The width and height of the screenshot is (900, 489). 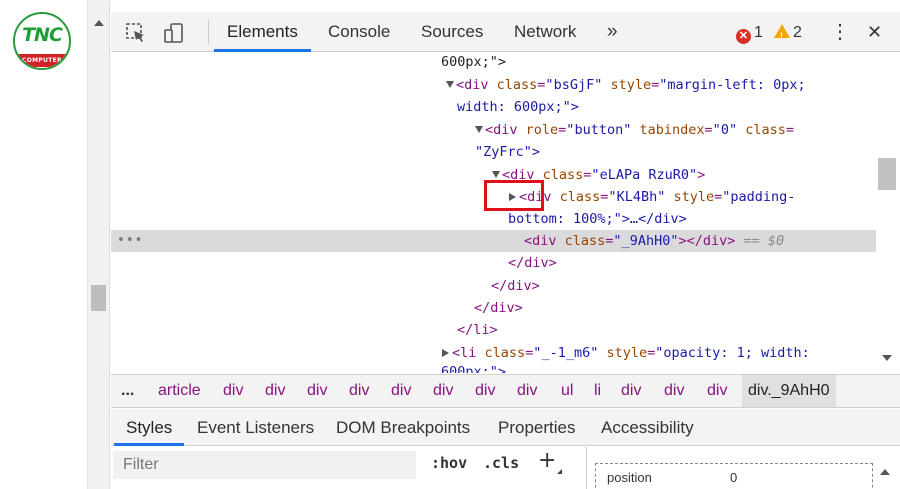 I want to click on tree-line-2: width: 600px;">, so click(x=518, y=107).